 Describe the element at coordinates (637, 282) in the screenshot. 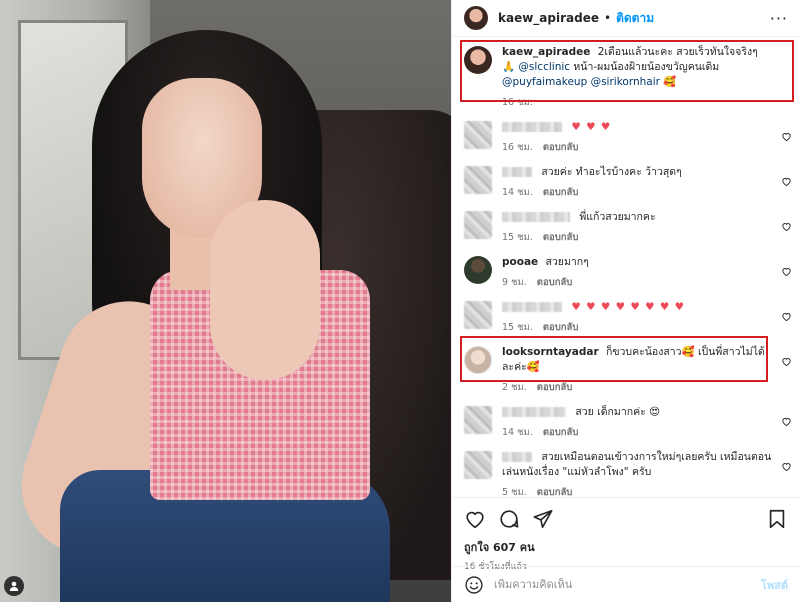

I see `comment-meta: 9 ชม. ตอบกลับ` at that location.